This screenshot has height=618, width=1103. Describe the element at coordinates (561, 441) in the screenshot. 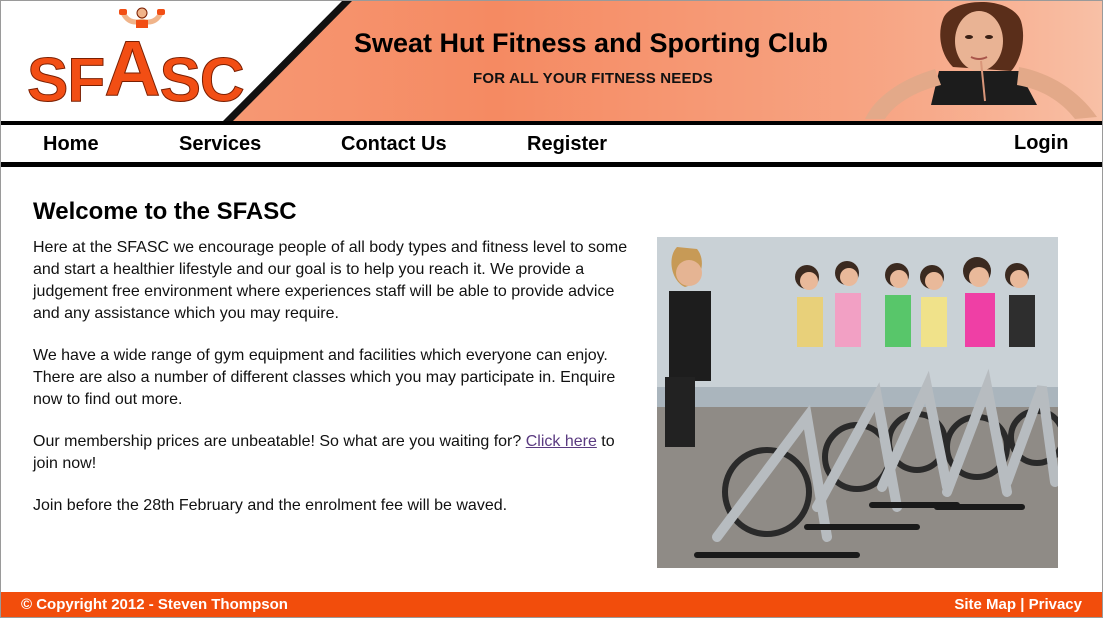

I see `click-here-link: Click here` at that location.